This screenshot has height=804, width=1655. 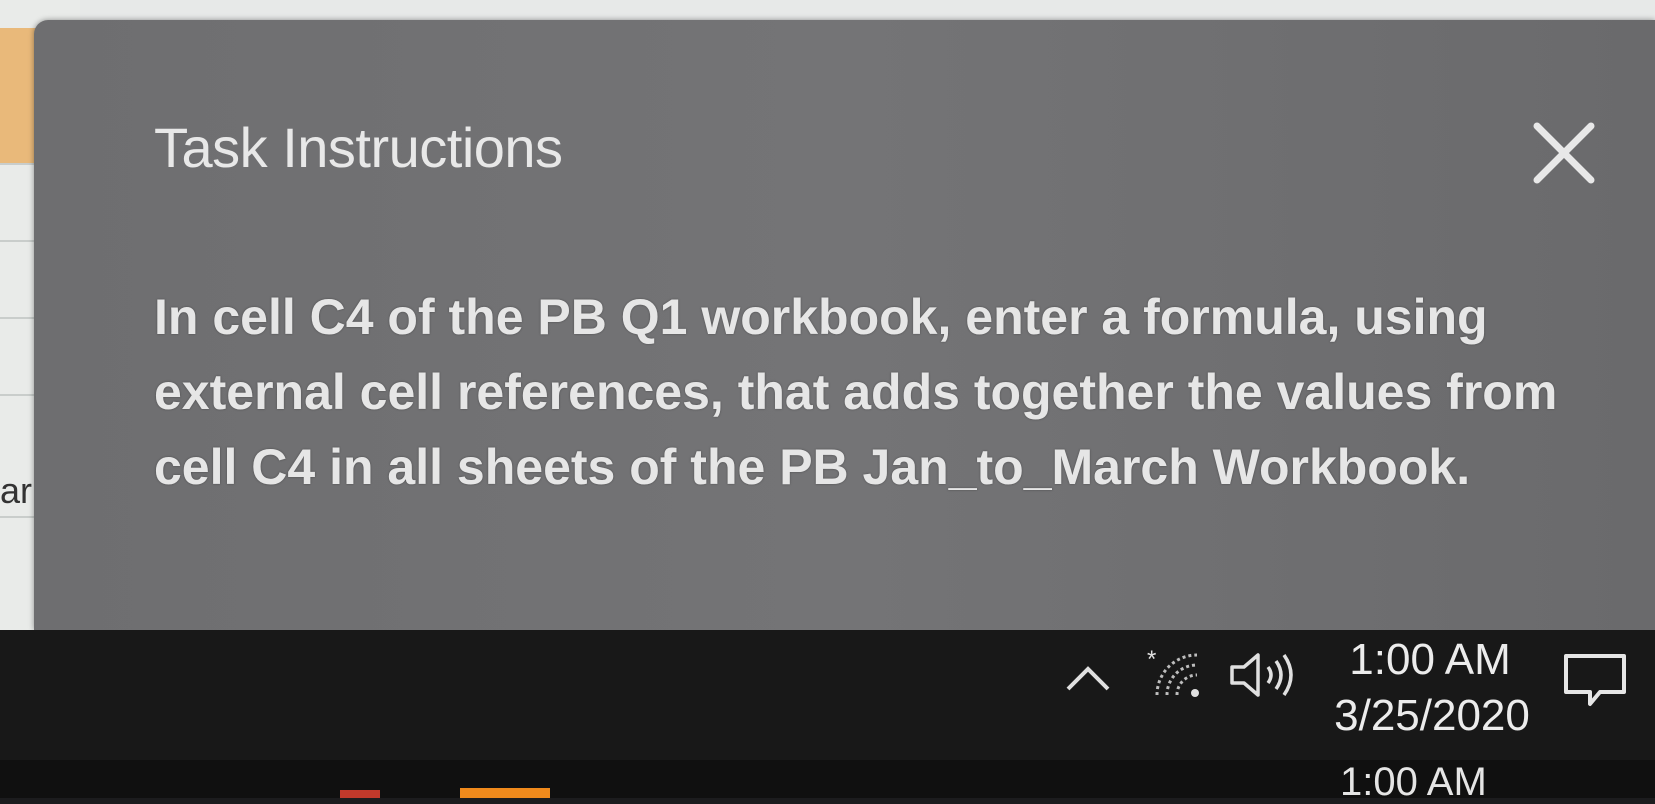 I want to click on volume-icon, so click(x=1261, y=675).